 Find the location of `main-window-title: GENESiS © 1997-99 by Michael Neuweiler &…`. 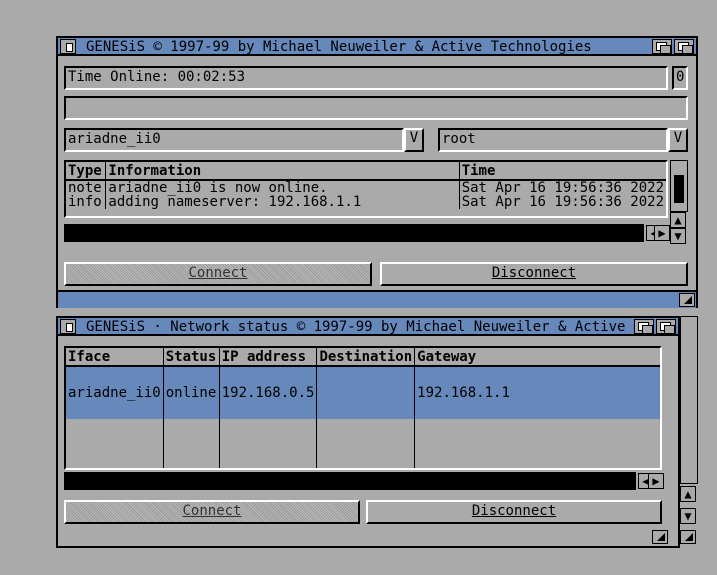

main-window-title: GENESiS © 1997-99 by Michael Neuweiler &… is located at coordinates (339, 47).